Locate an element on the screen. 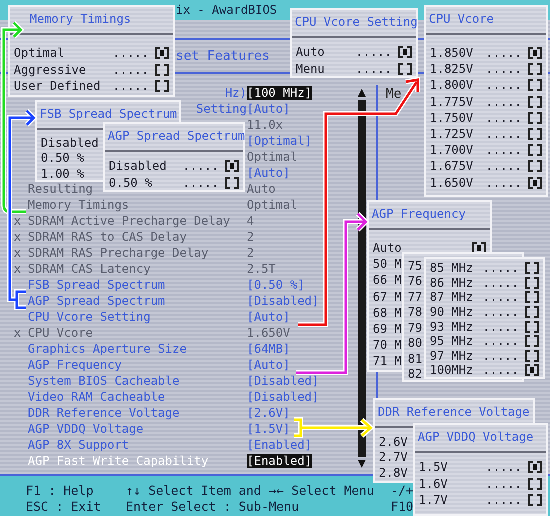  key-hint: -/+ is located at coordinates (402, 490).